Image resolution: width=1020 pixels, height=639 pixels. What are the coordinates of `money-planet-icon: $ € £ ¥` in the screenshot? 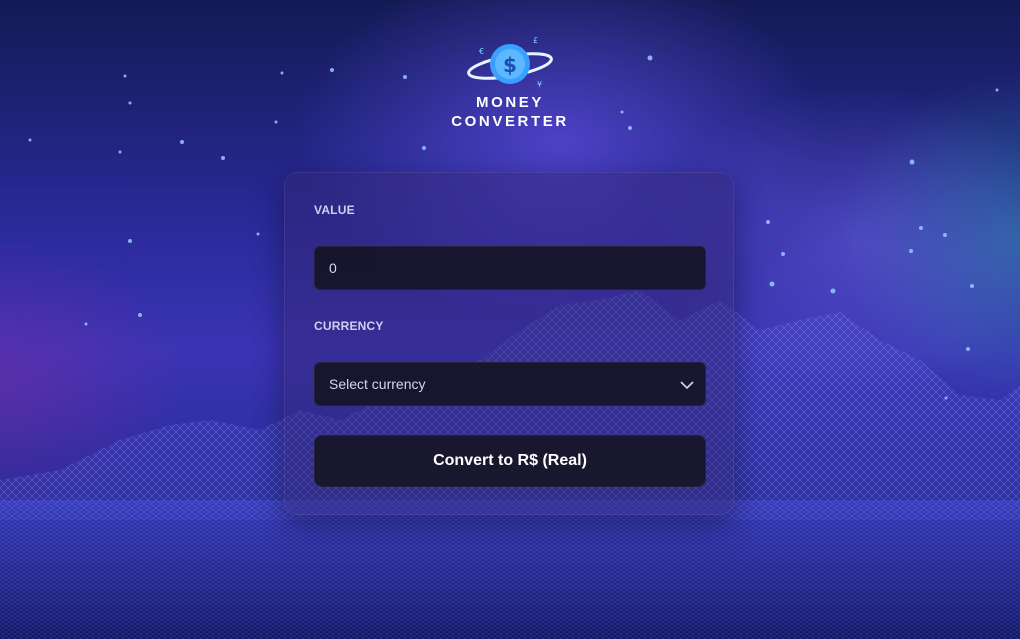 It's located at (510, 62).